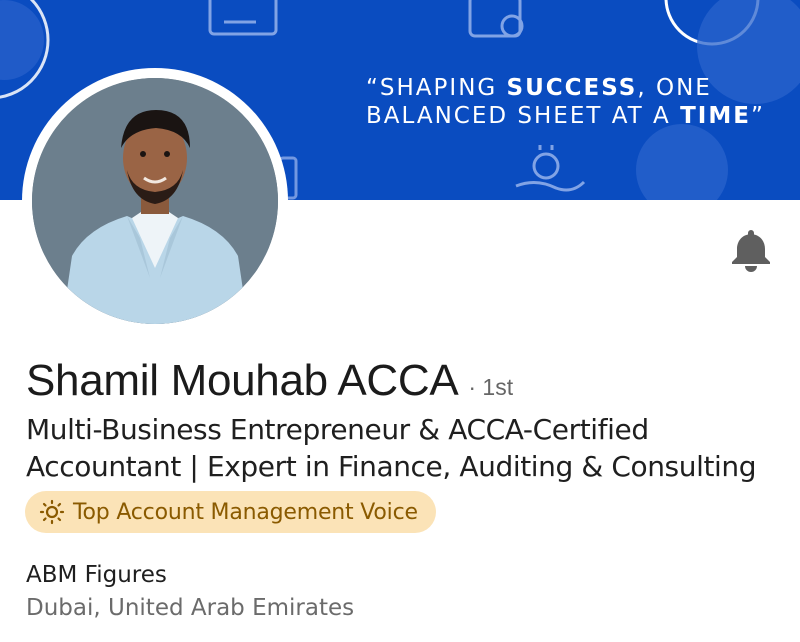  I want to click on connection-degree: · 1st, so click(491, 387).